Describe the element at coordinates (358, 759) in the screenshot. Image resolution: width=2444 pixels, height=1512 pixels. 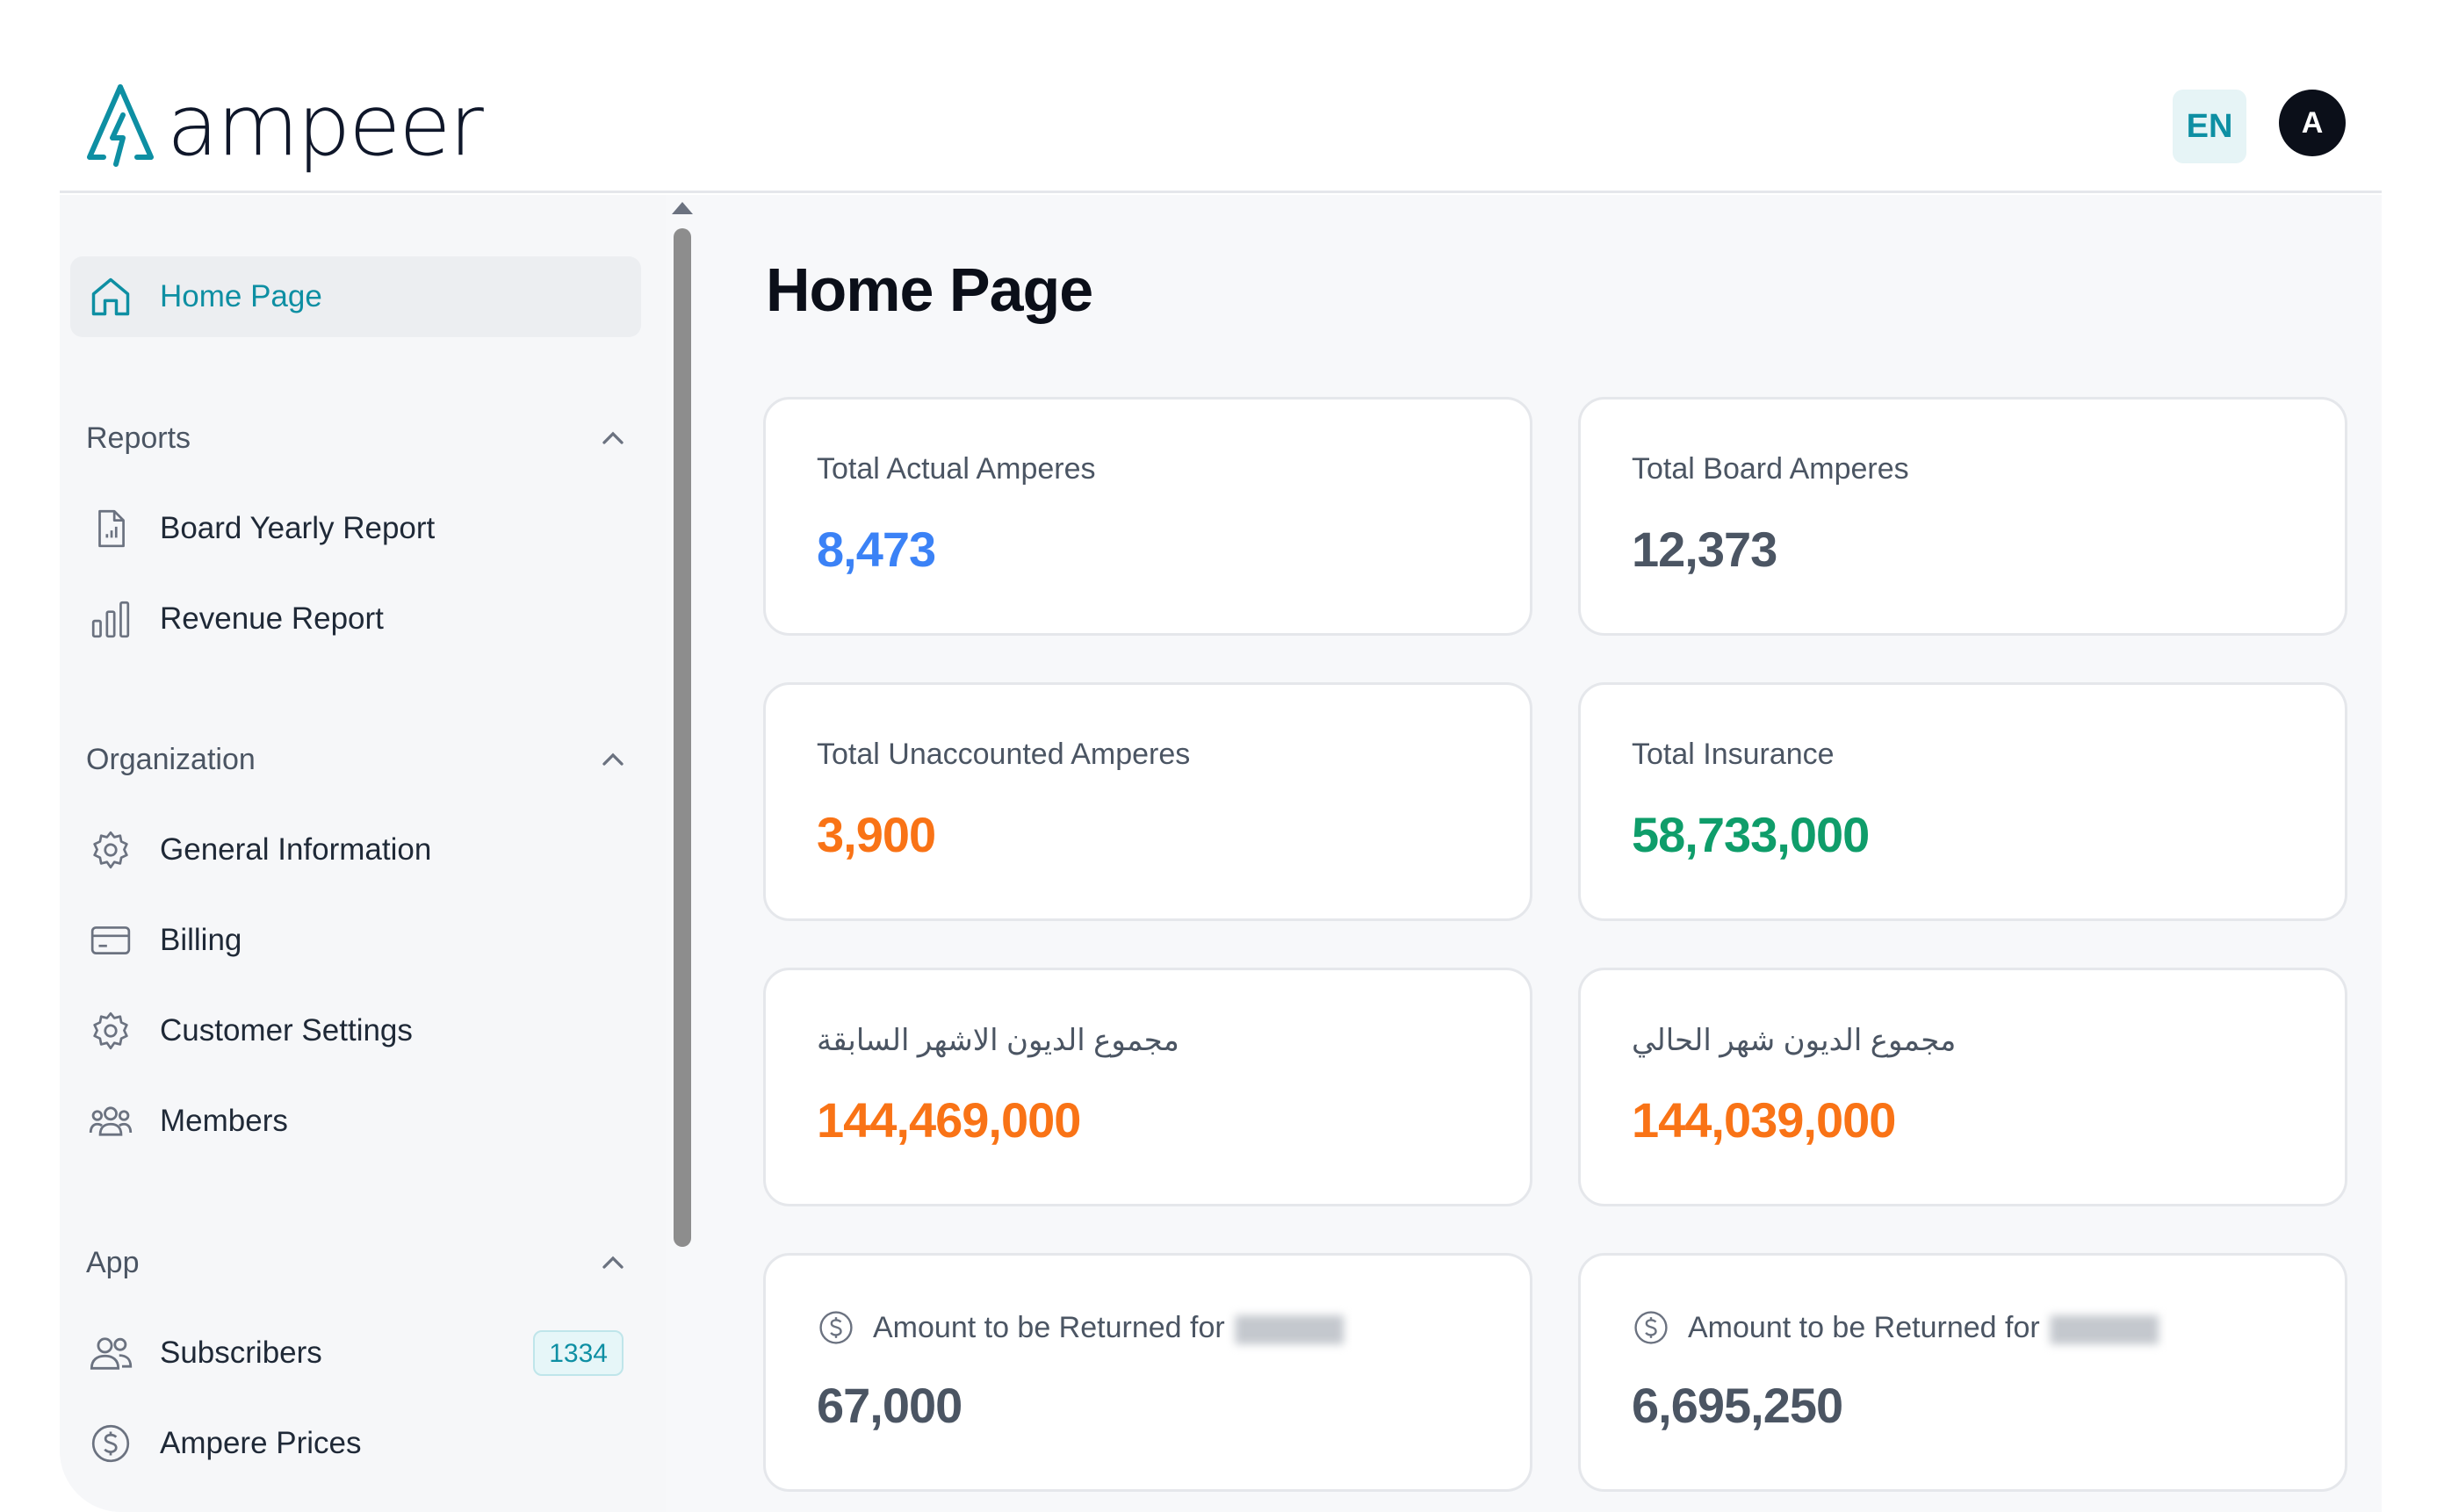
I see `section-organization-header: Organization` at that location.